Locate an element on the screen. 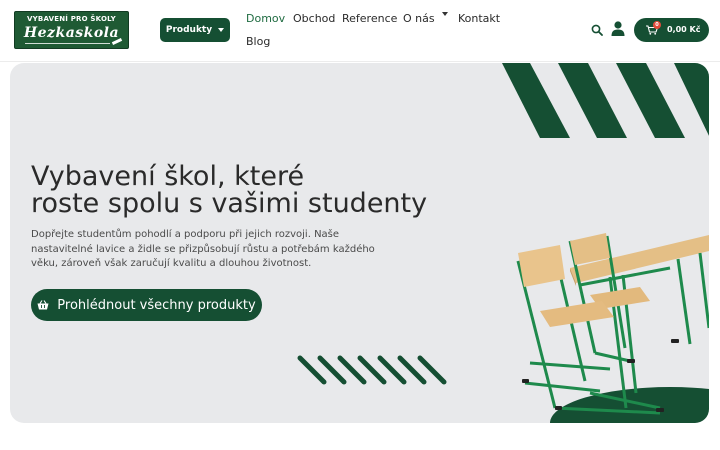  products-menu-label: Produkty is located at coordinates (189, 30).